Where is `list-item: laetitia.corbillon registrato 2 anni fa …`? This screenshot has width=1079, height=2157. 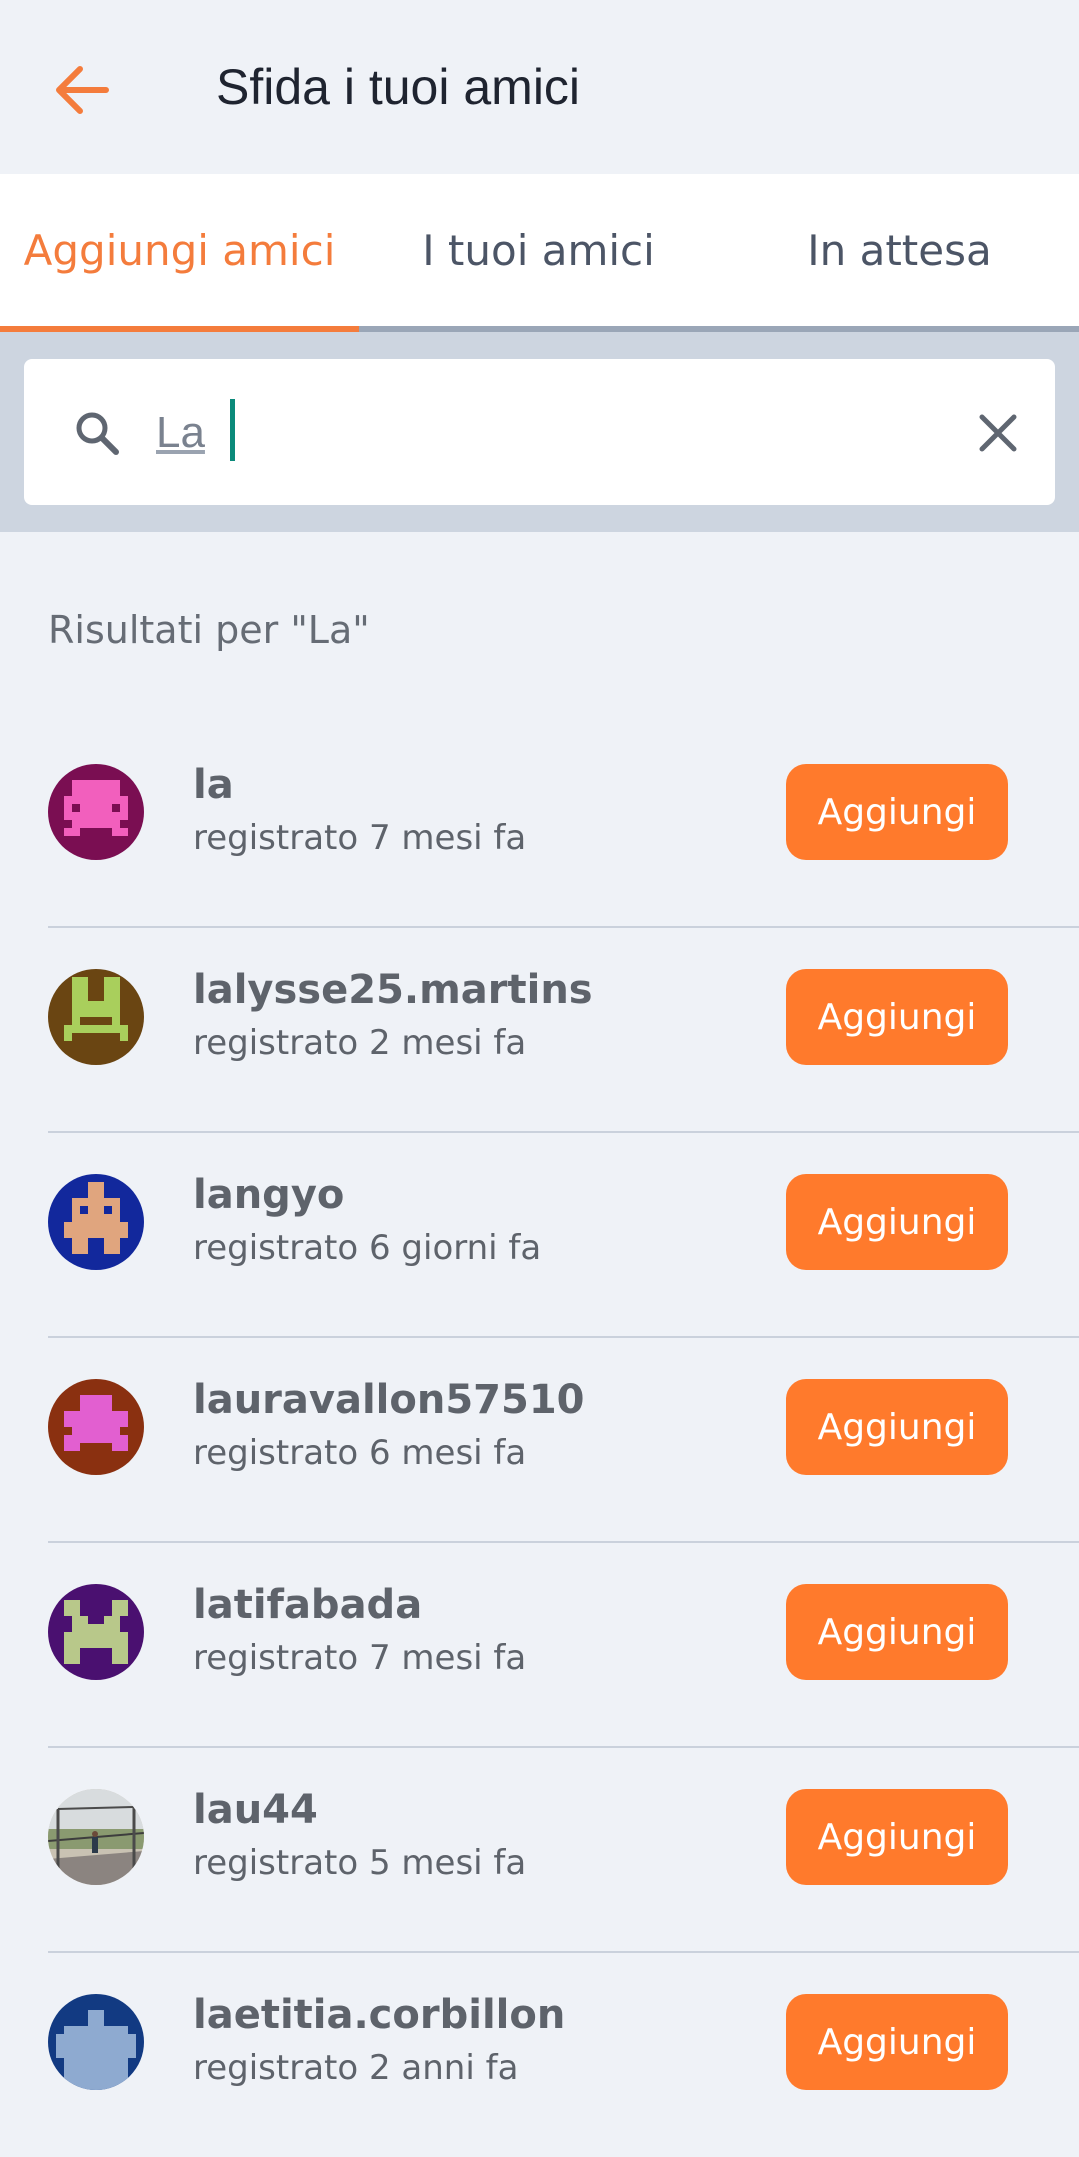 list-item: laetitia.corbillon registrato 2 anni fa … is located at coordinates (539, 2054).